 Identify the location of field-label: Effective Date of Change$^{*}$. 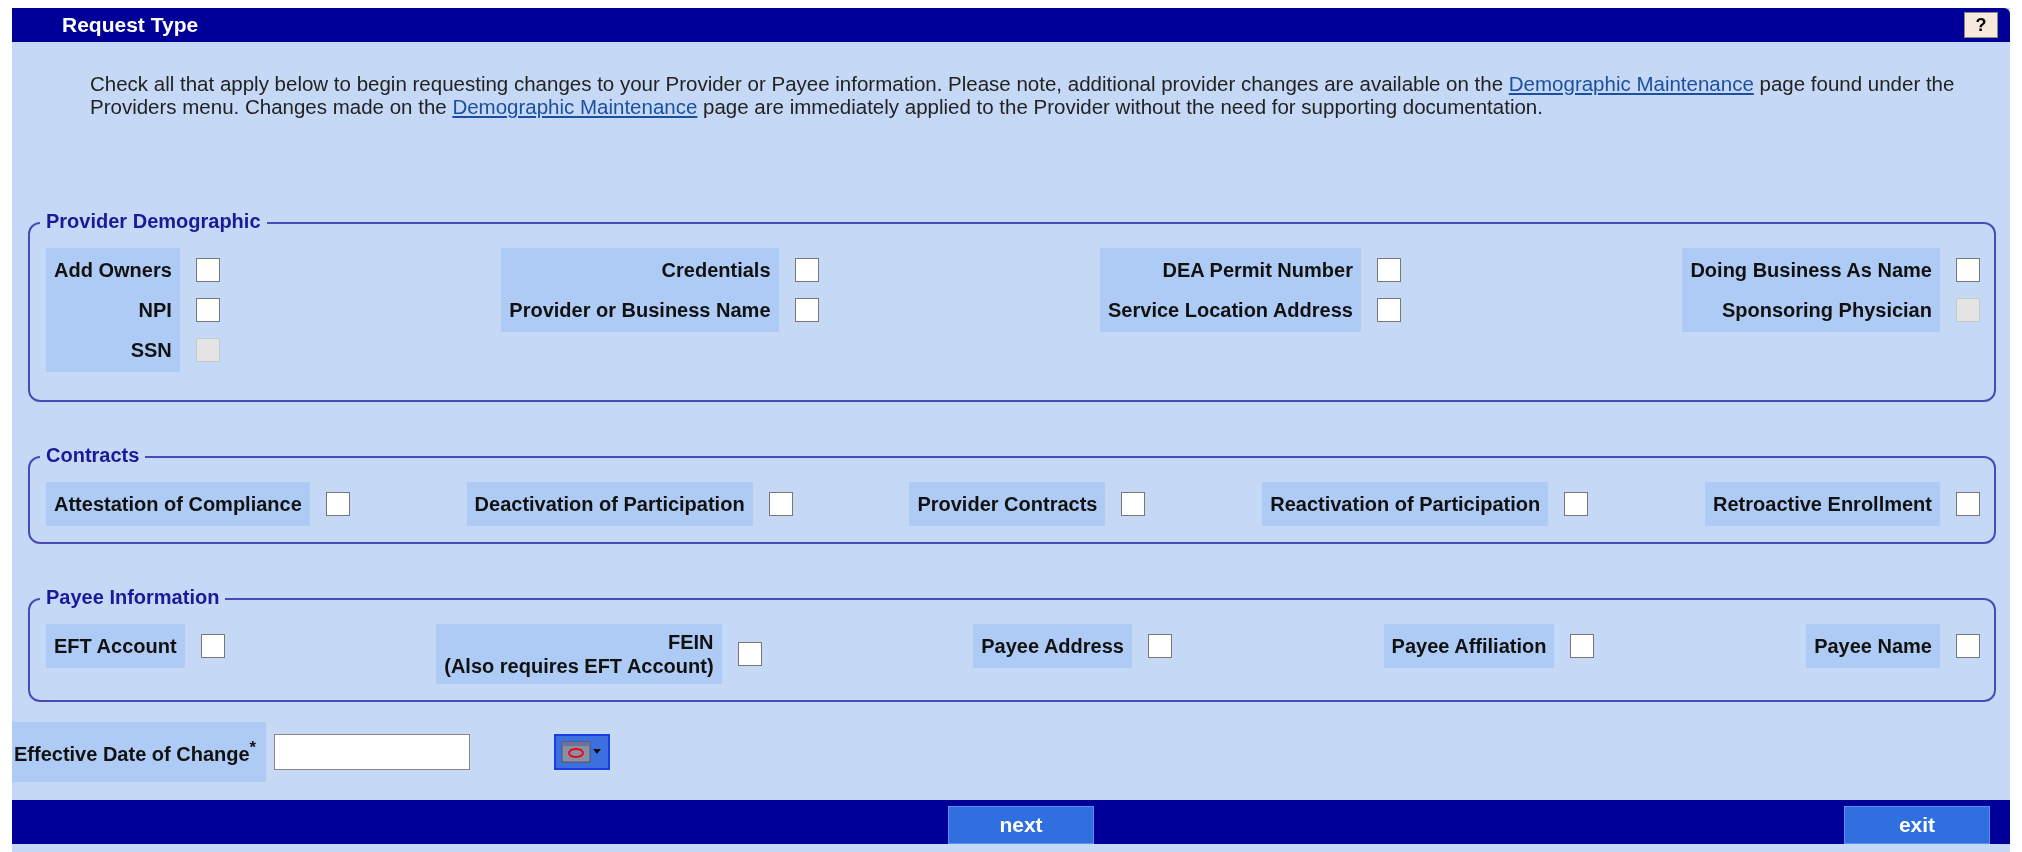
(139, 752).